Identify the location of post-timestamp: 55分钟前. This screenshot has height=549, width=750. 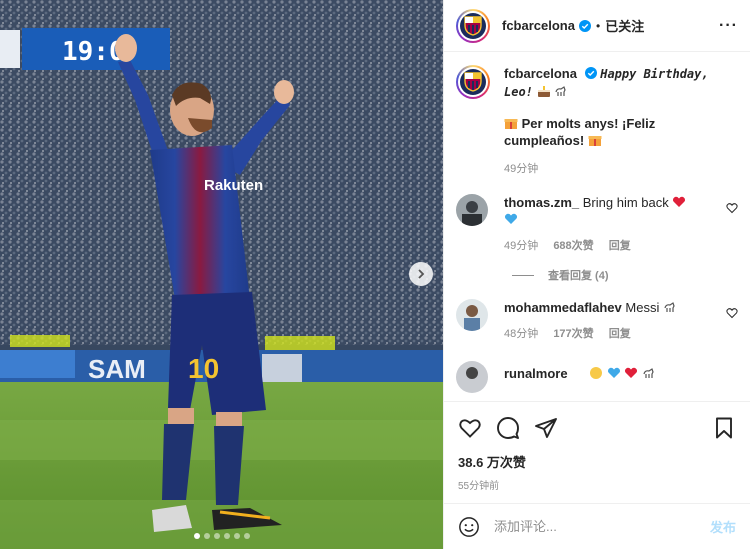
(479, 486).